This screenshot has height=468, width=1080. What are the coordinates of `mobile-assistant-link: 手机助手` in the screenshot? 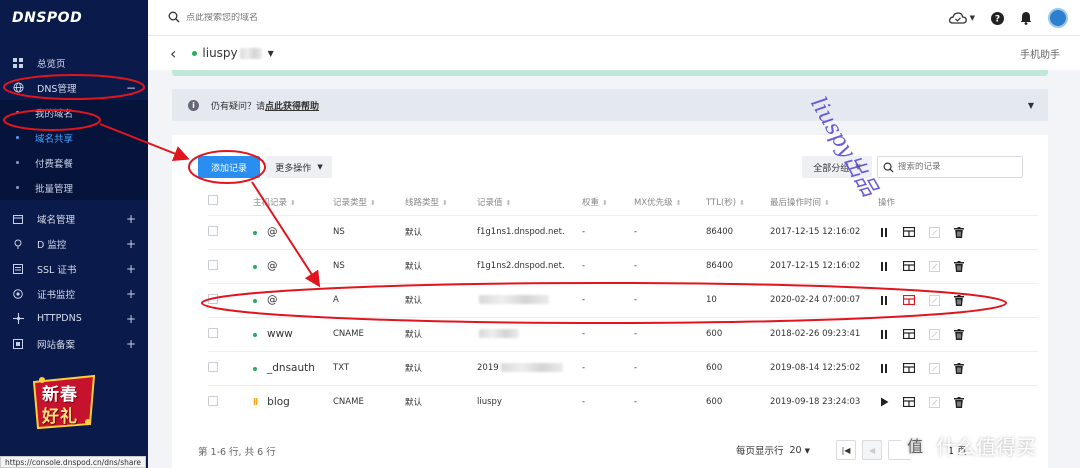 It's located at (1040, 53).